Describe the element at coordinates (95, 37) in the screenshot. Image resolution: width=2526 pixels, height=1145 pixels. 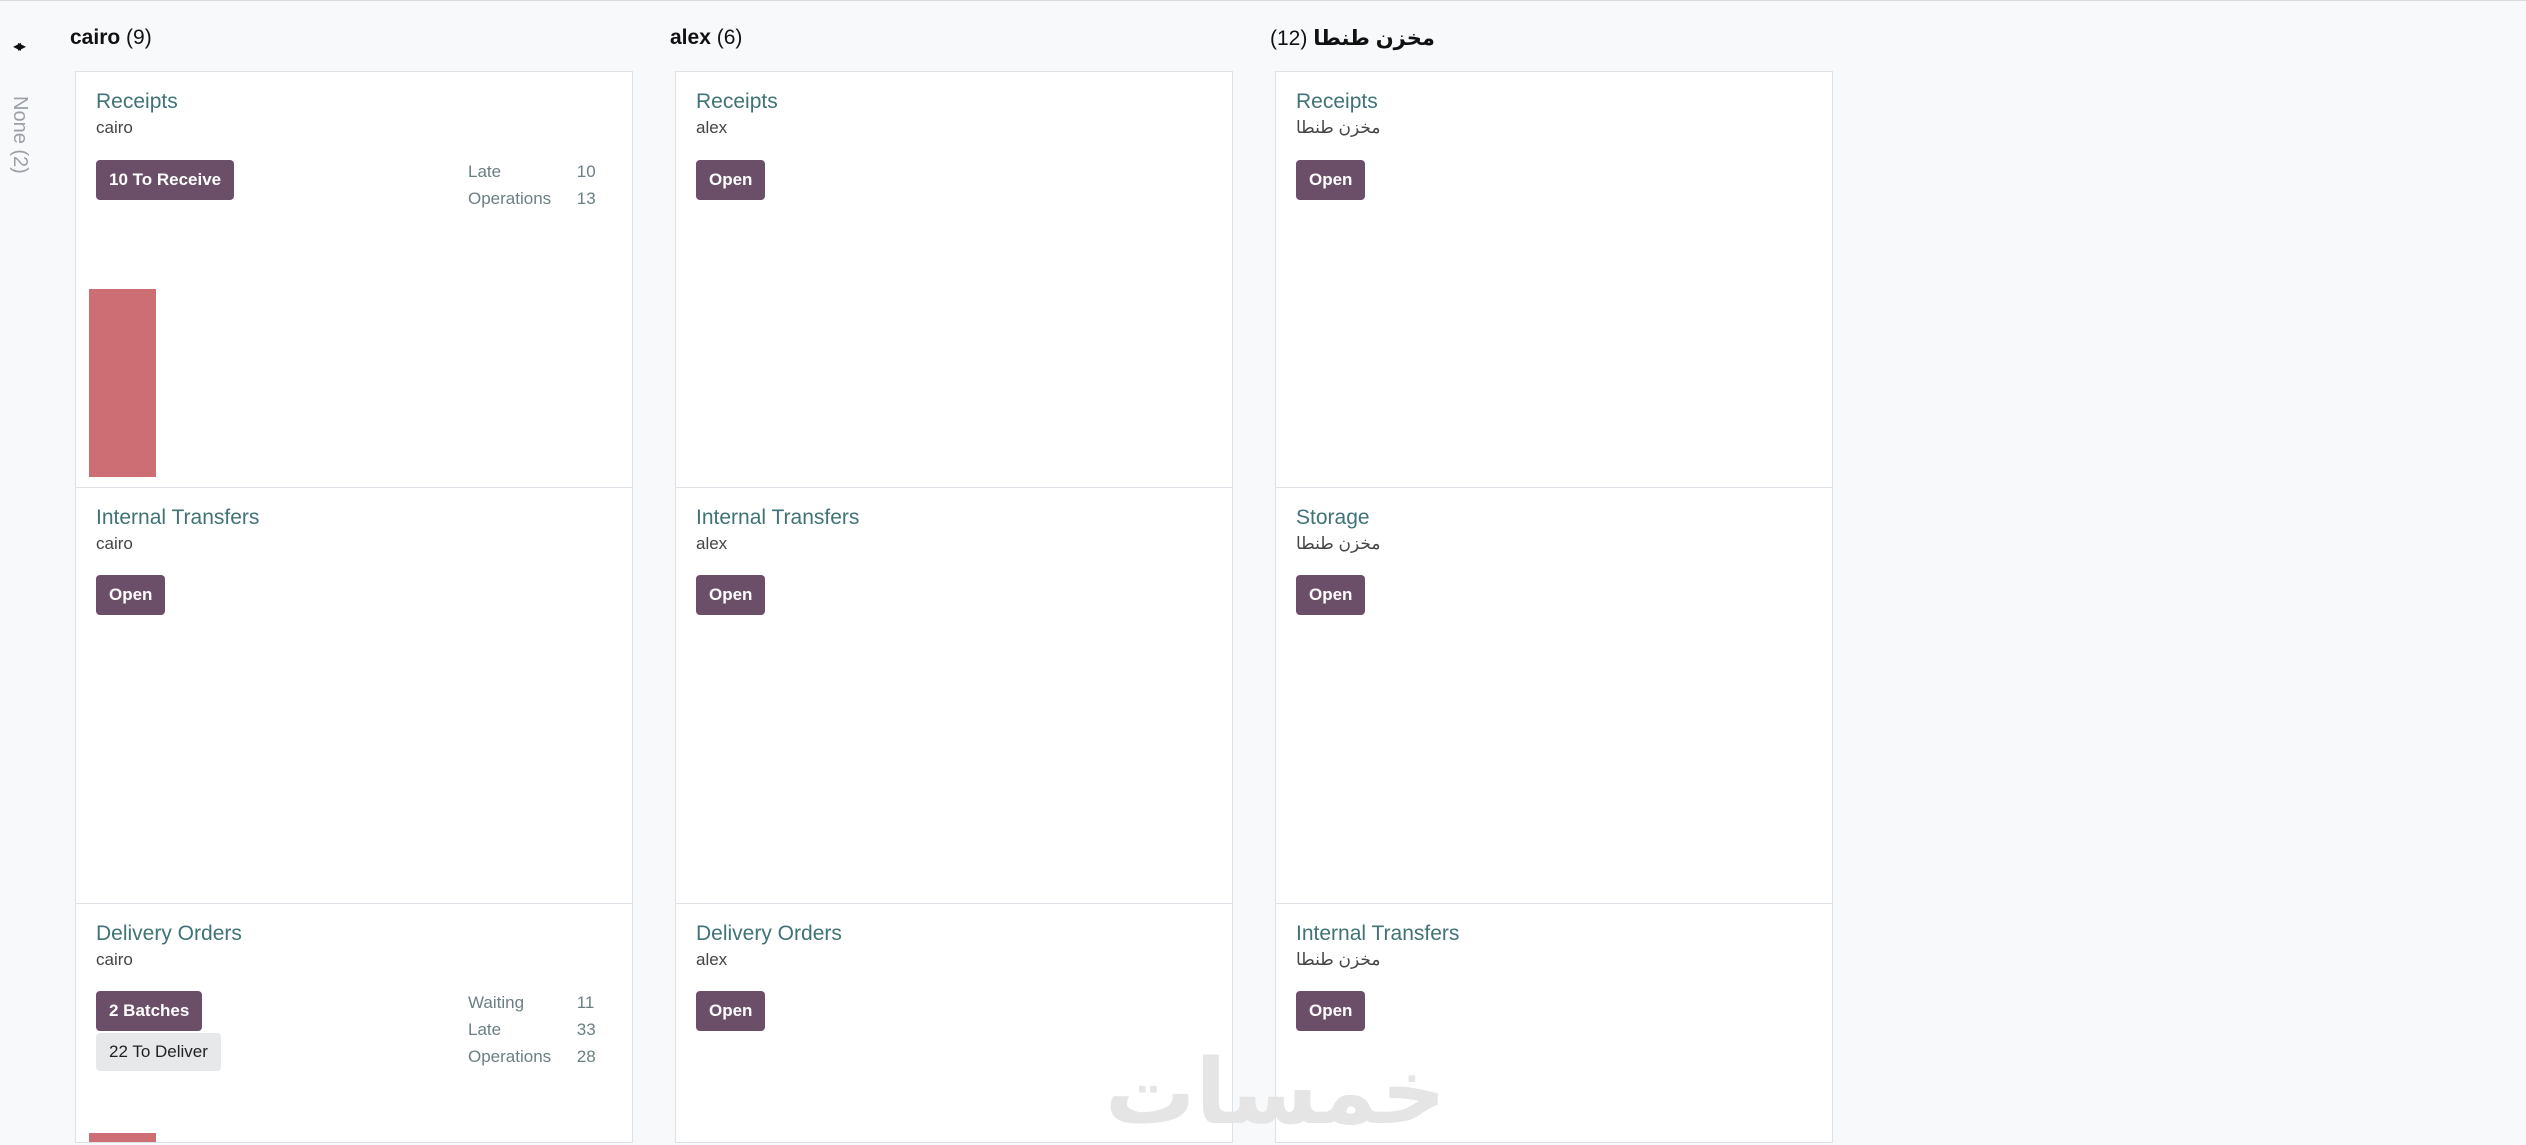
I see `group-name: cairo` at that location.